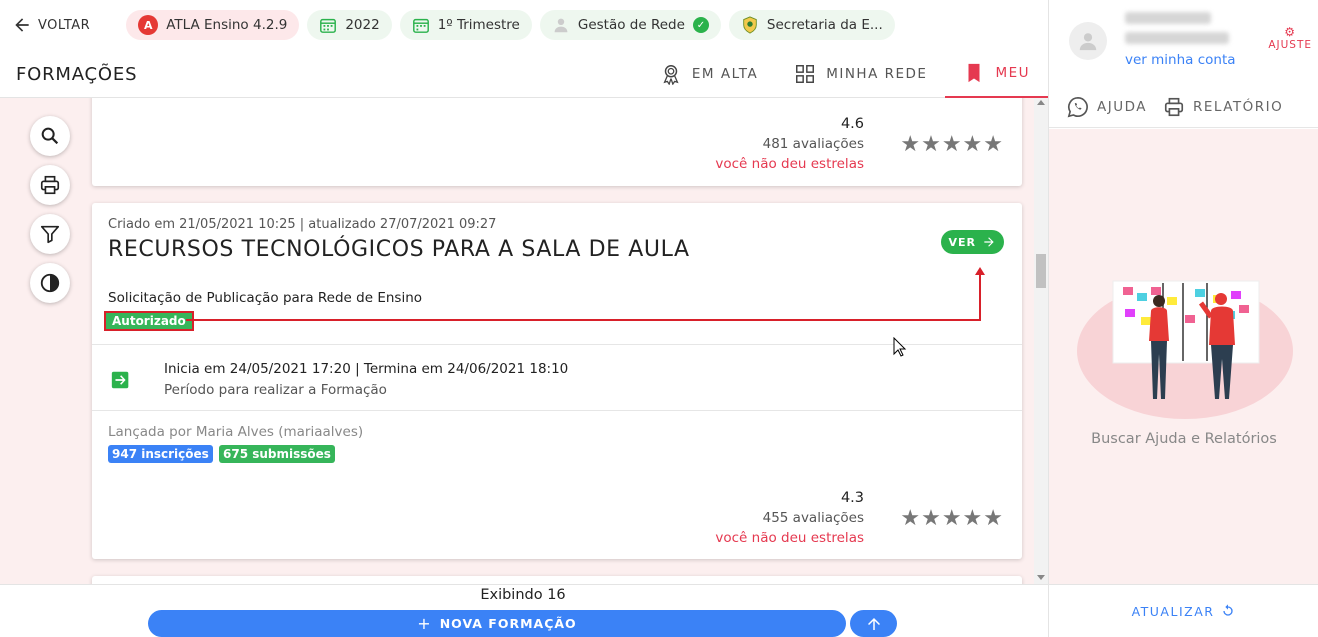 The width and height of the screenshot is (1318, 637). What do you see at coordinates (277, 454) in the screenshot?
I see `submissions-badge: 675 submissões` at bounding box center [277, 454].